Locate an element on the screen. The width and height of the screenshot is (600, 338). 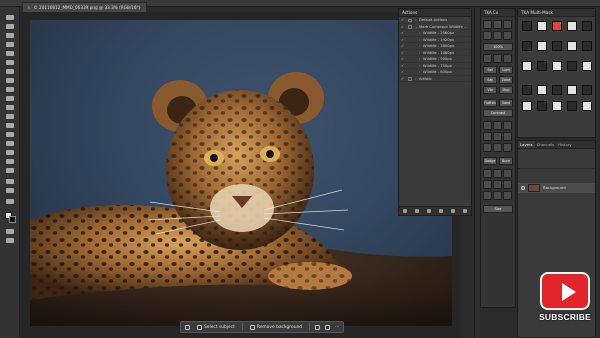
adjust-icon is located at coordinates (328, 327).